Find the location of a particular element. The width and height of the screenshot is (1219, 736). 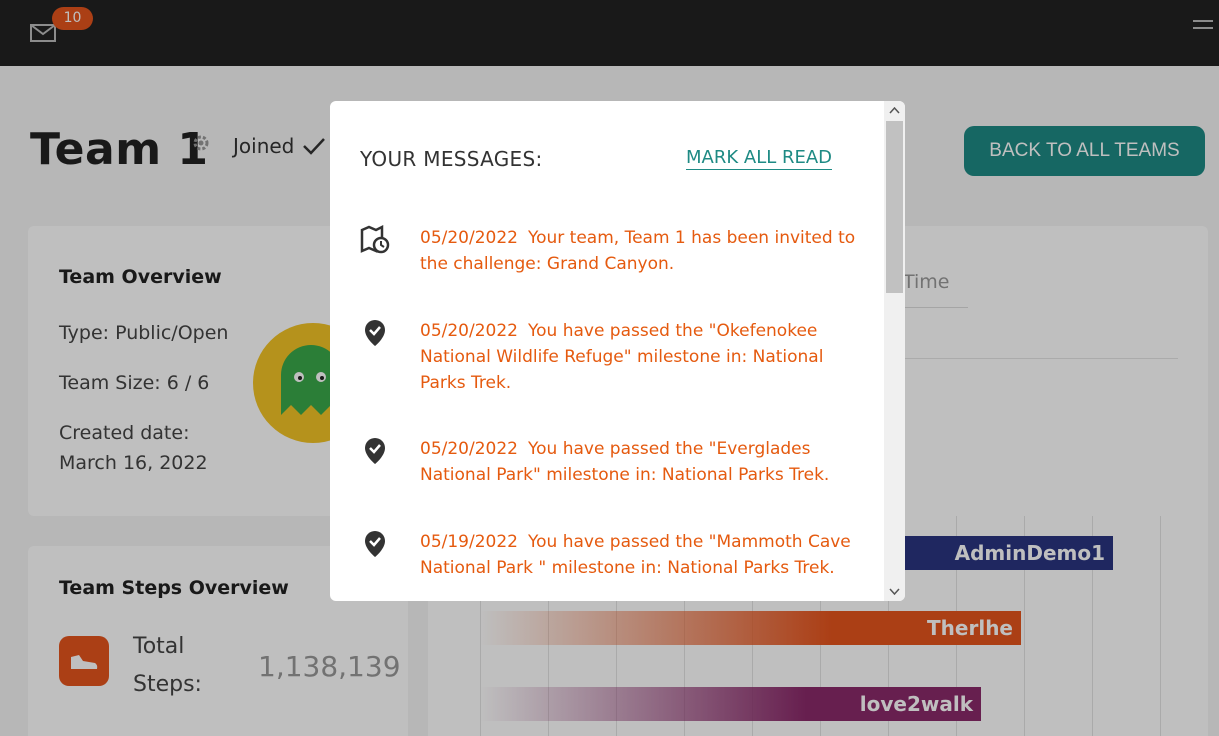

modal-title: YOUR MESSAGES: is located at coordinates (451, 159).